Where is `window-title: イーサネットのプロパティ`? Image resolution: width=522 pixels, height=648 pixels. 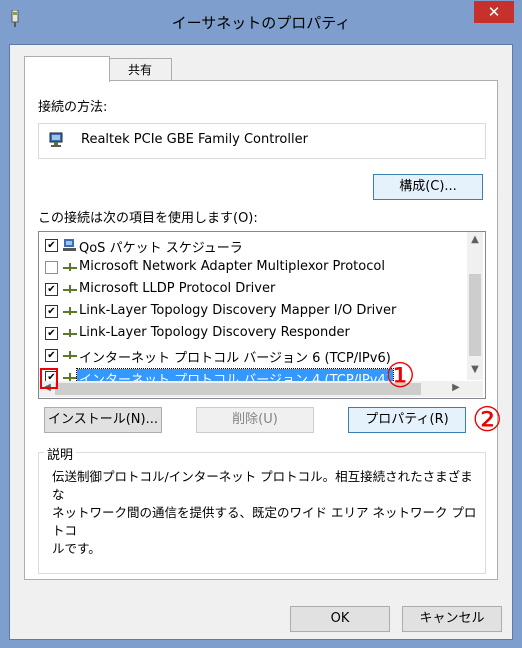 window-title: イーサネットのプロパティ is located at coordinates (261, 23).